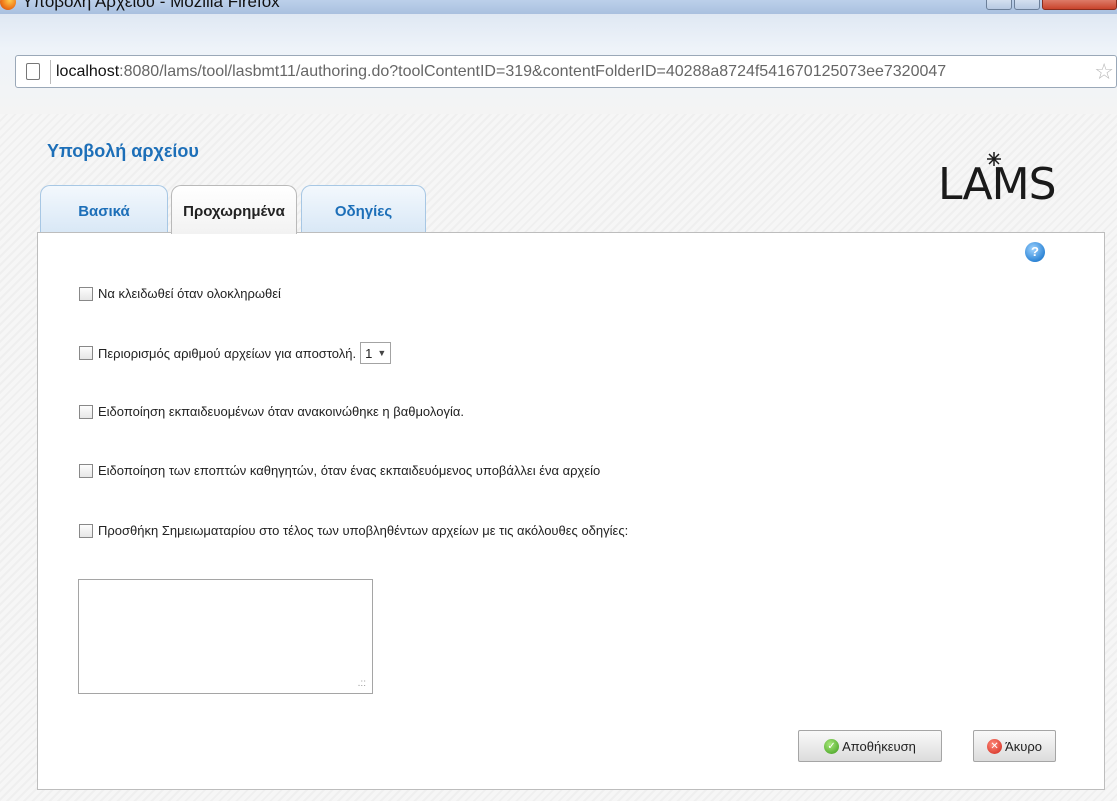  I want to click on minimize-button, so click(999, 5).